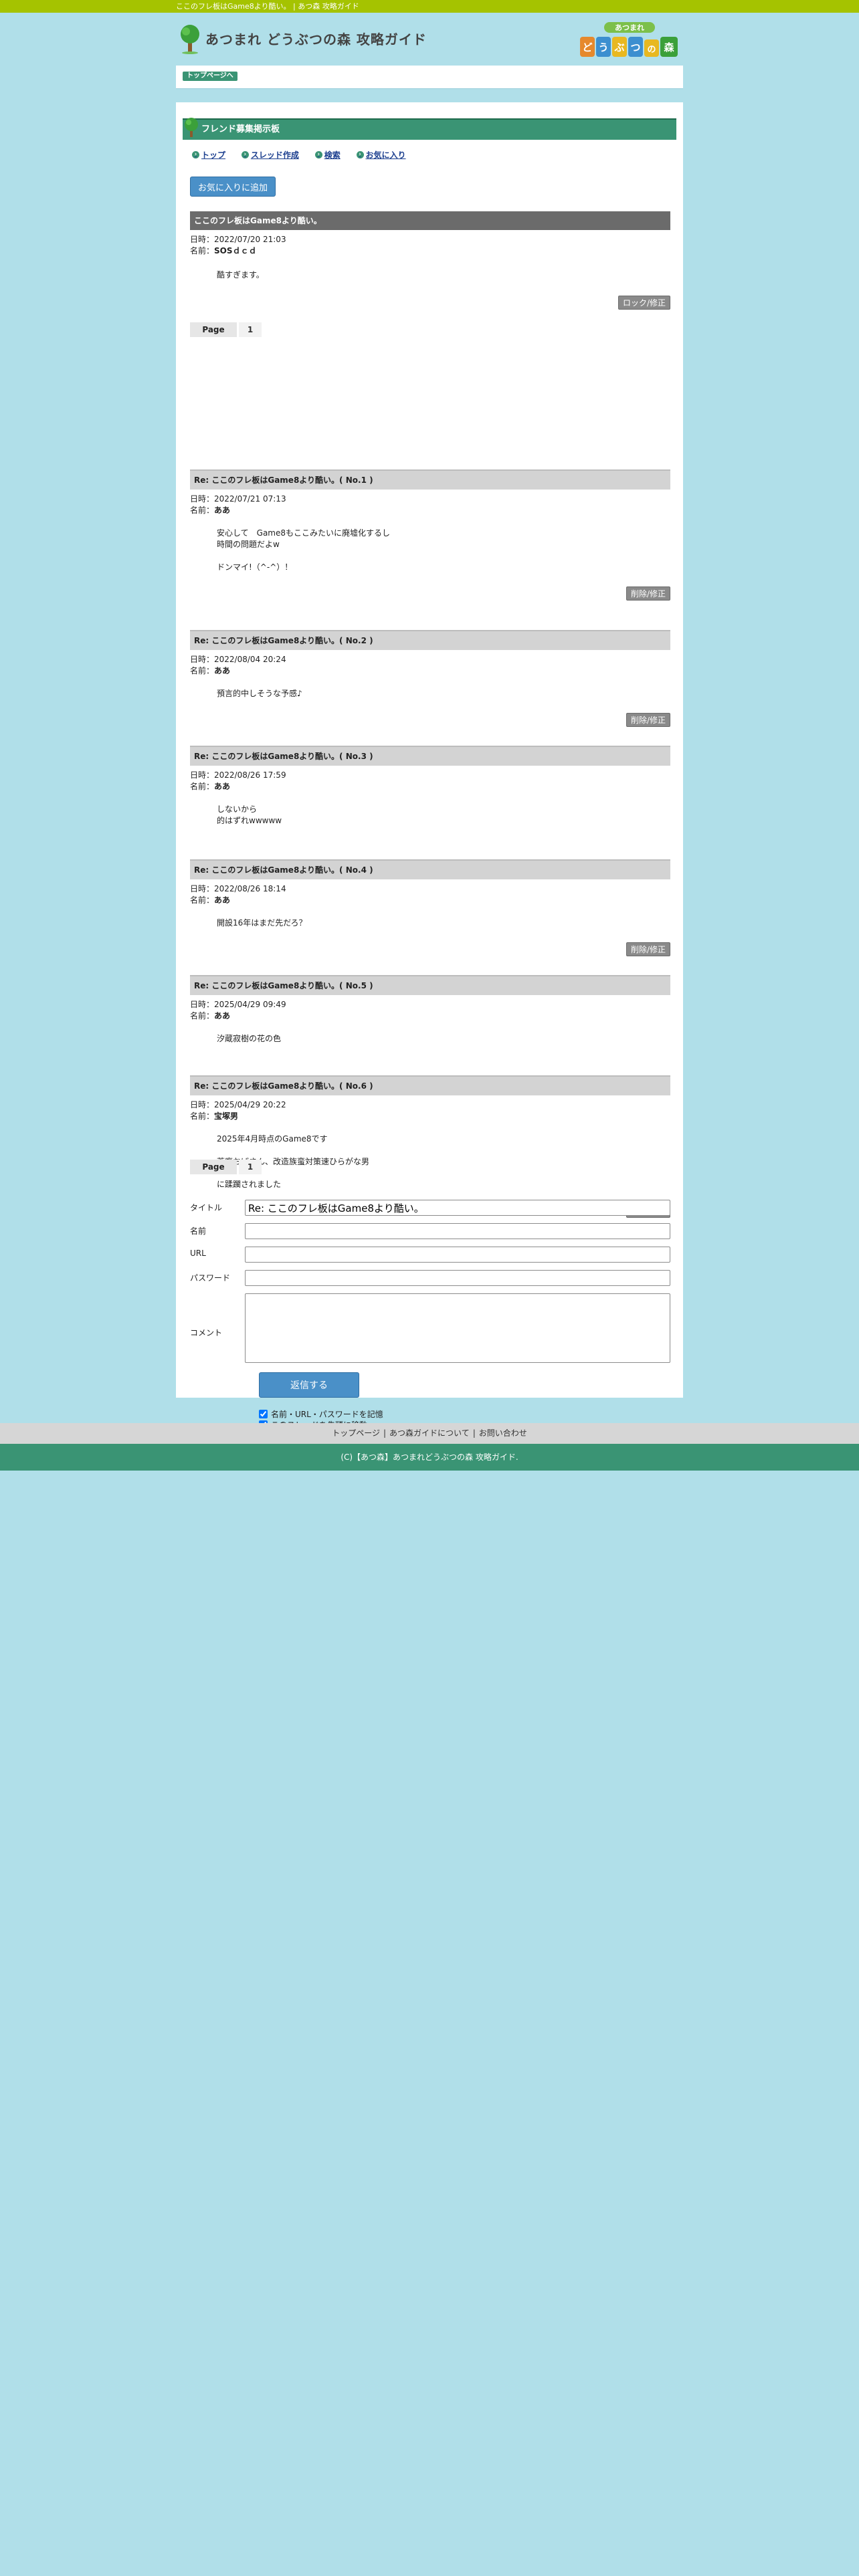 The width and height of the screenshot is (859, 2576). What do you see at coordinates (457, 1328) in the screenshot?
I see `comment-textarea` at bounding box center [457, 1328].